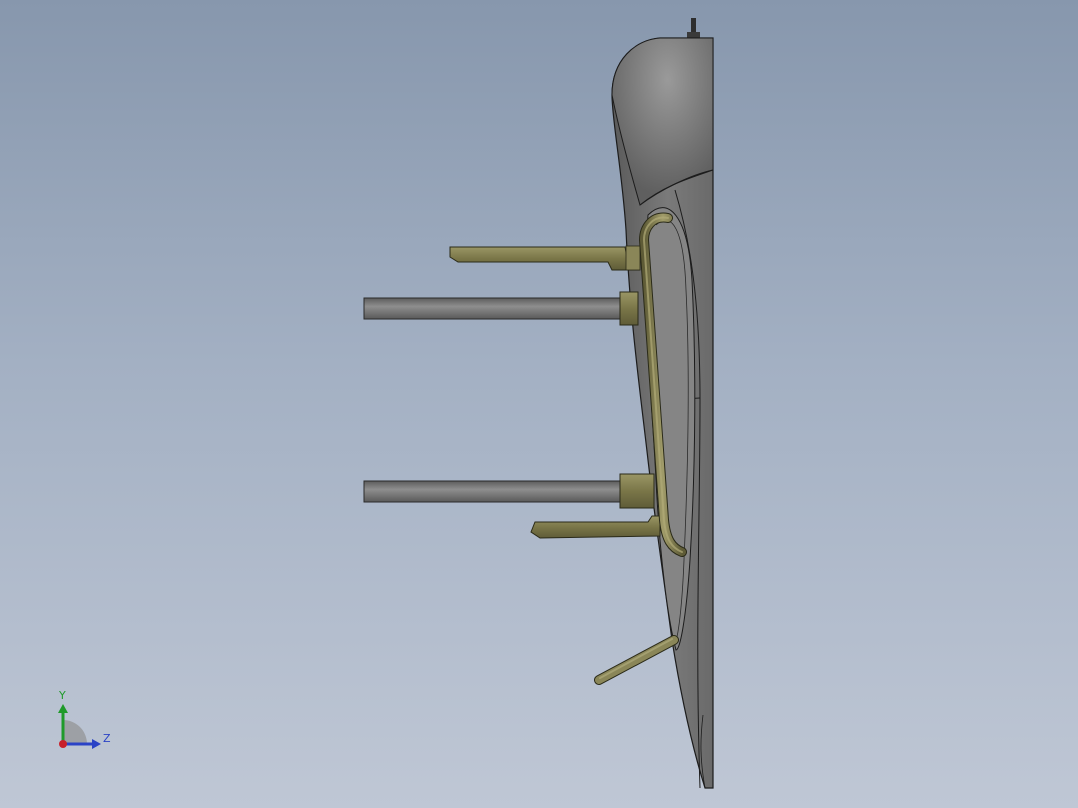  I want to click on angled-stub, so click(636, 660).